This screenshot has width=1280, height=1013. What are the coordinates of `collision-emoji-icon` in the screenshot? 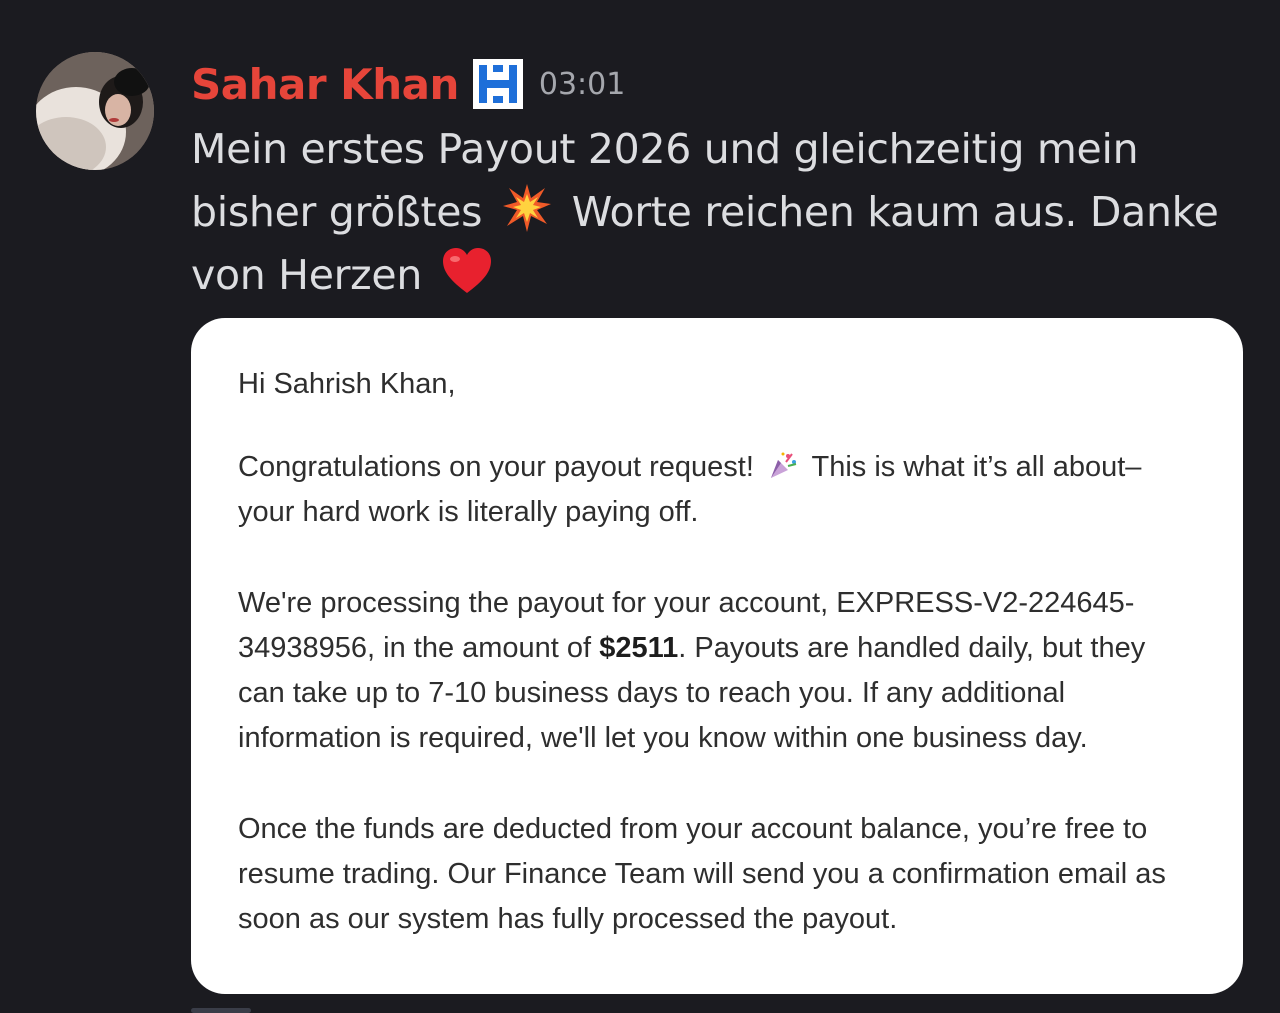 It's located at (526, 208).